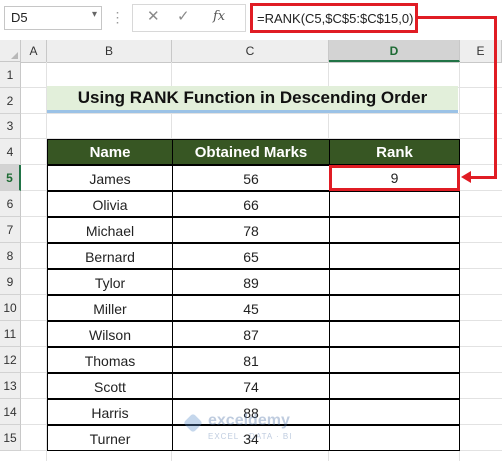 This screenshot has height=461, width=502. Describe the element at coordinates (94, 14) in the screenshot. I see `chevron-down-icon: ▾` at that location.